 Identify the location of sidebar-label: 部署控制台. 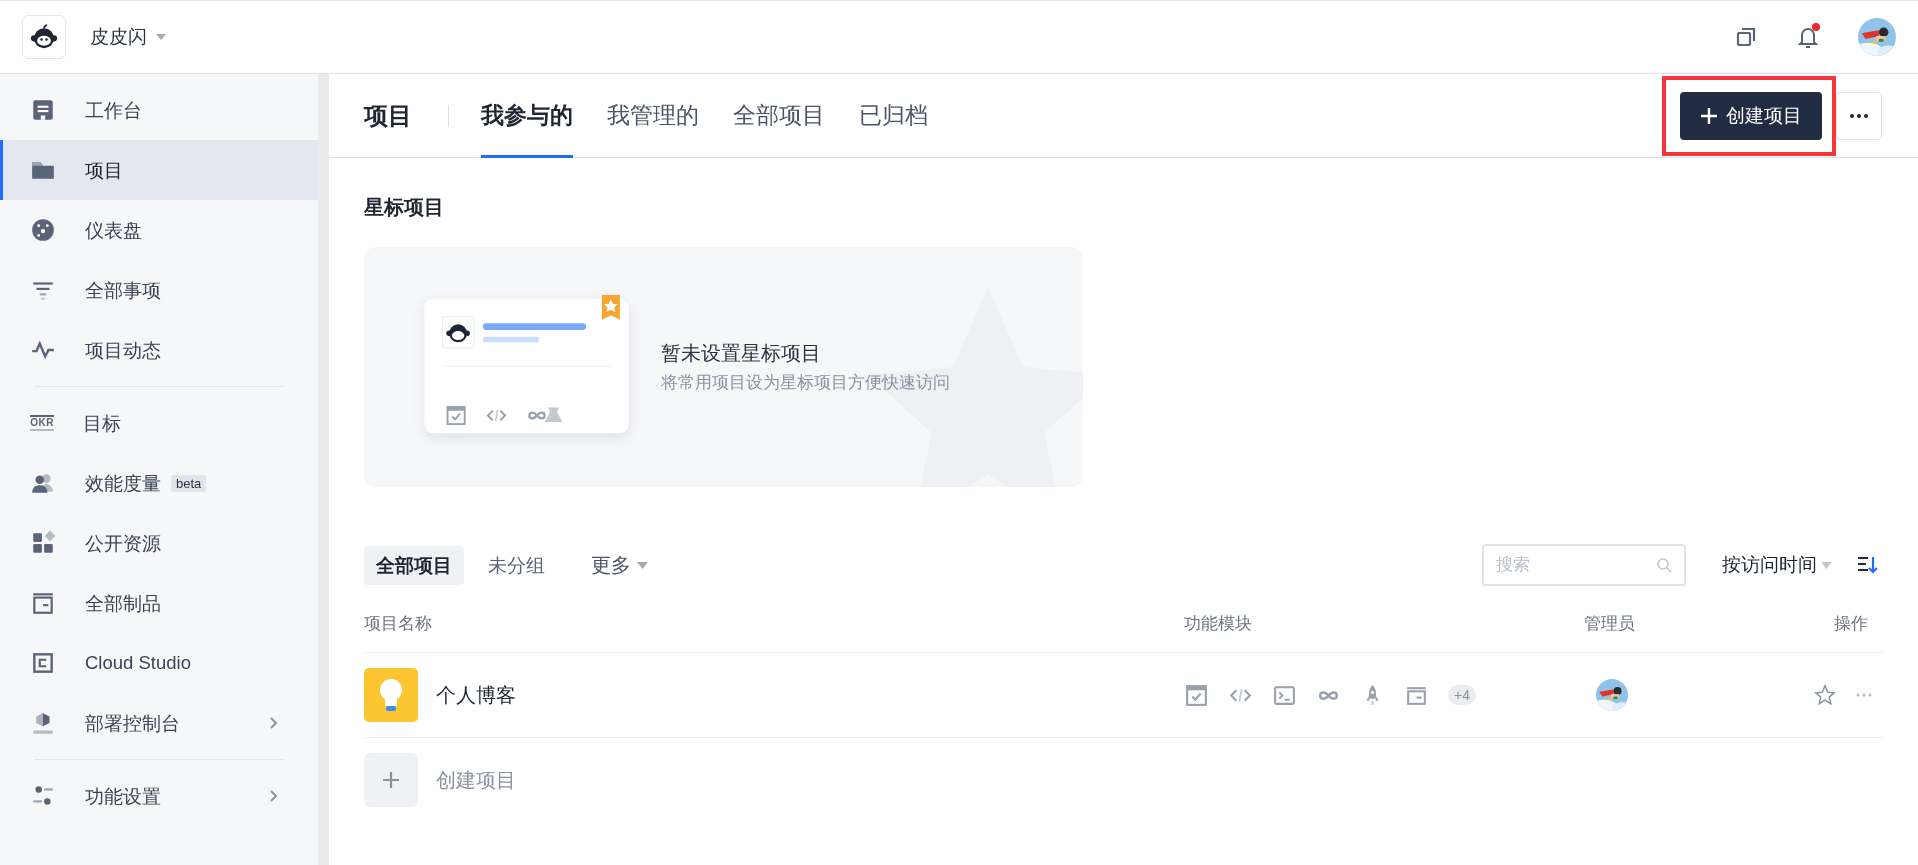
(132, 723).